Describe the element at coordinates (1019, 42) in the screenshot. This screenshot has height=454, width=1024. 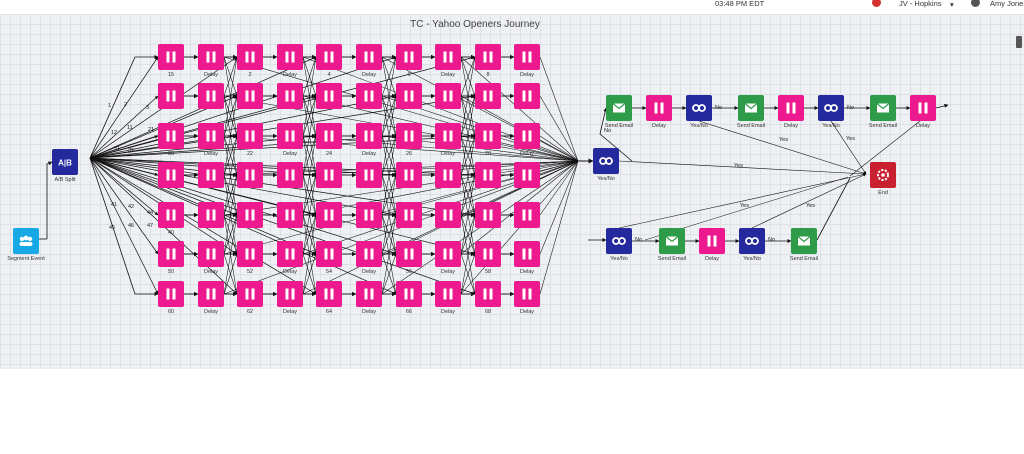
I see `canvas-scrollbar` at that location.